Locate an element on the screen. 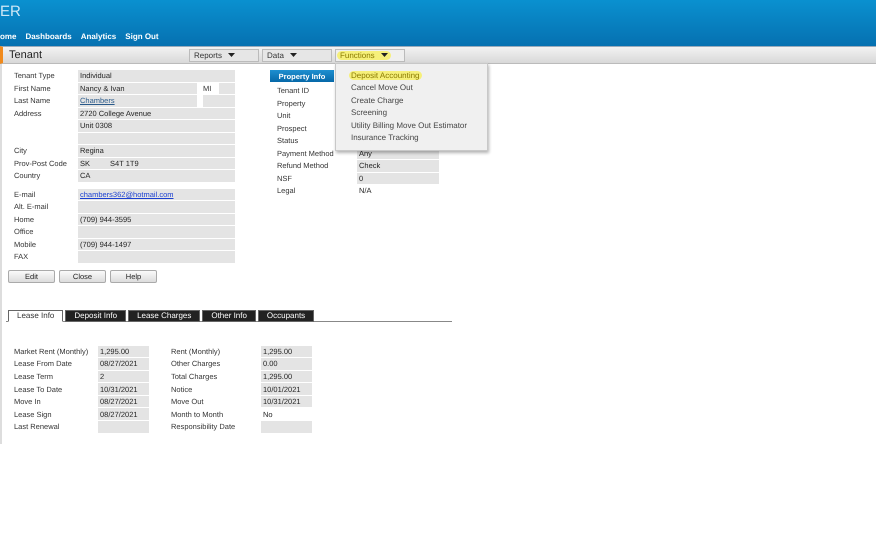 This screenshot has height=552, width=876. nav-link: Sign Out is located at coordinates (142, 36).